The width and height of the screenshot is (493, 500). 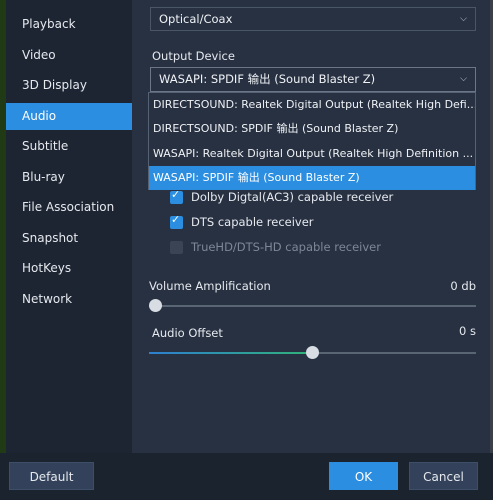 What do you see at coordinates (69, 268) in the screenshot?
I see `sidebar-item-hotkeys: HotKeys` at bounding box center [69, 268].